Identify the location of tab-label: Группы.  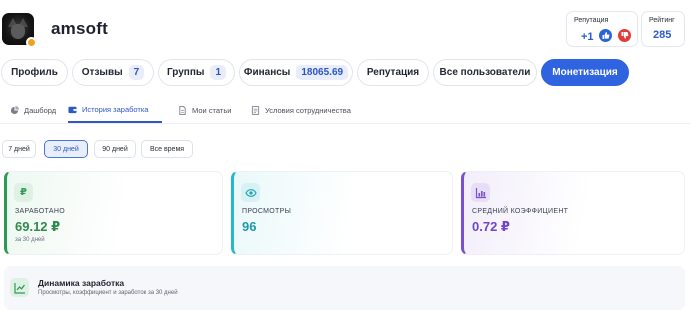
(185, 72).